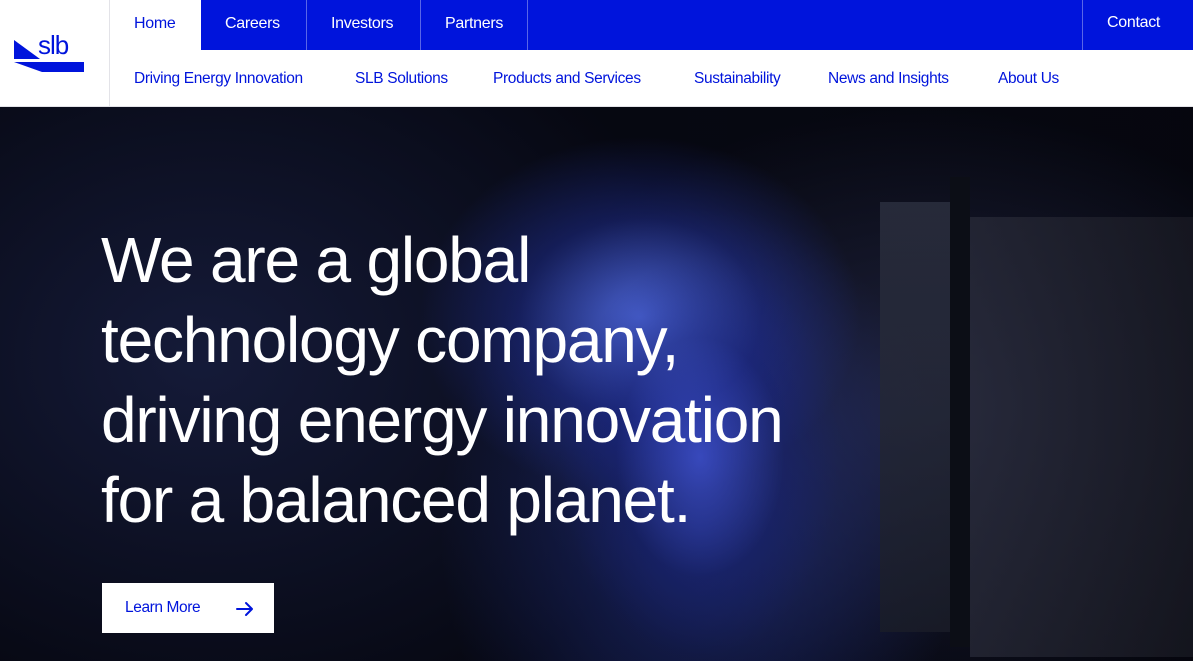  I want to click on hero-background-panel, so click(1081, 437).